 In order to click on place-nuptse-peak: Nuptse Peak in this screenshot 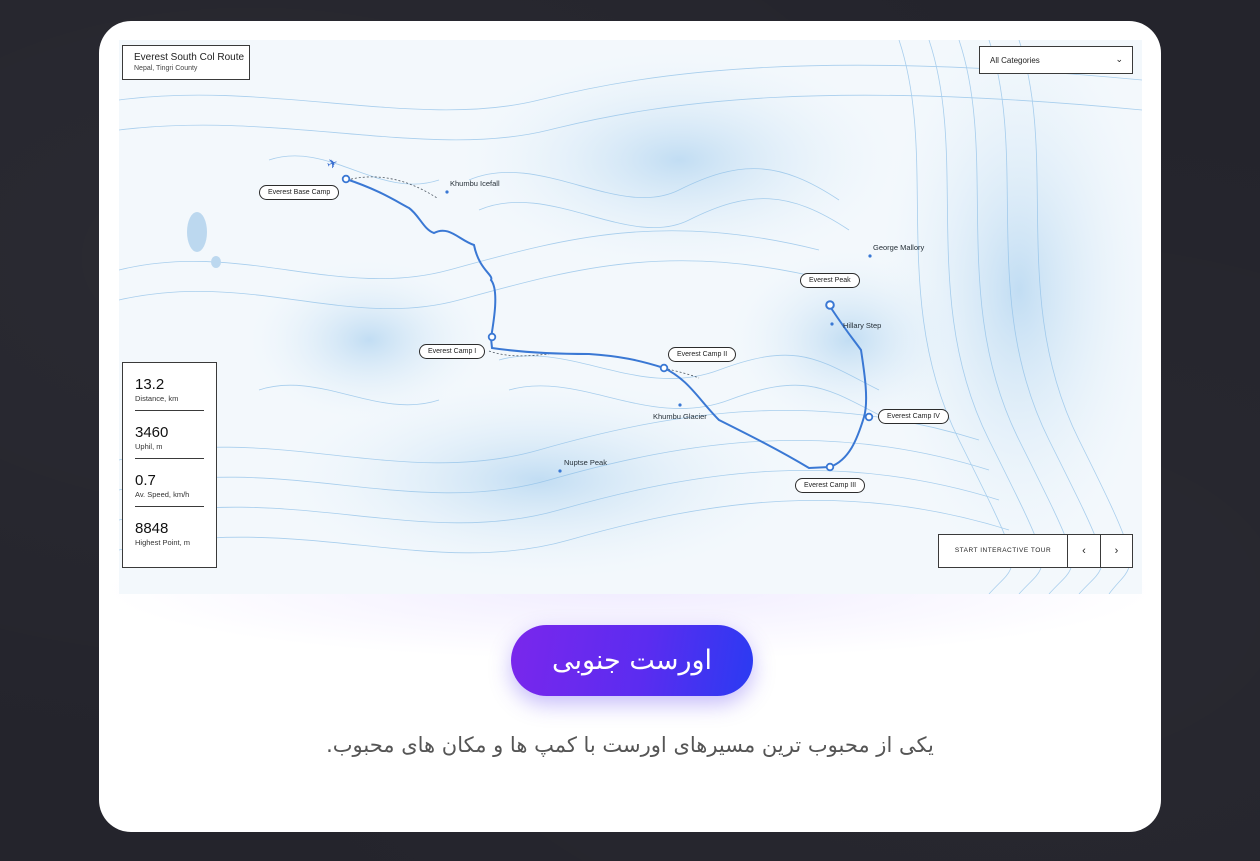, I will do `click(585, 462)`.